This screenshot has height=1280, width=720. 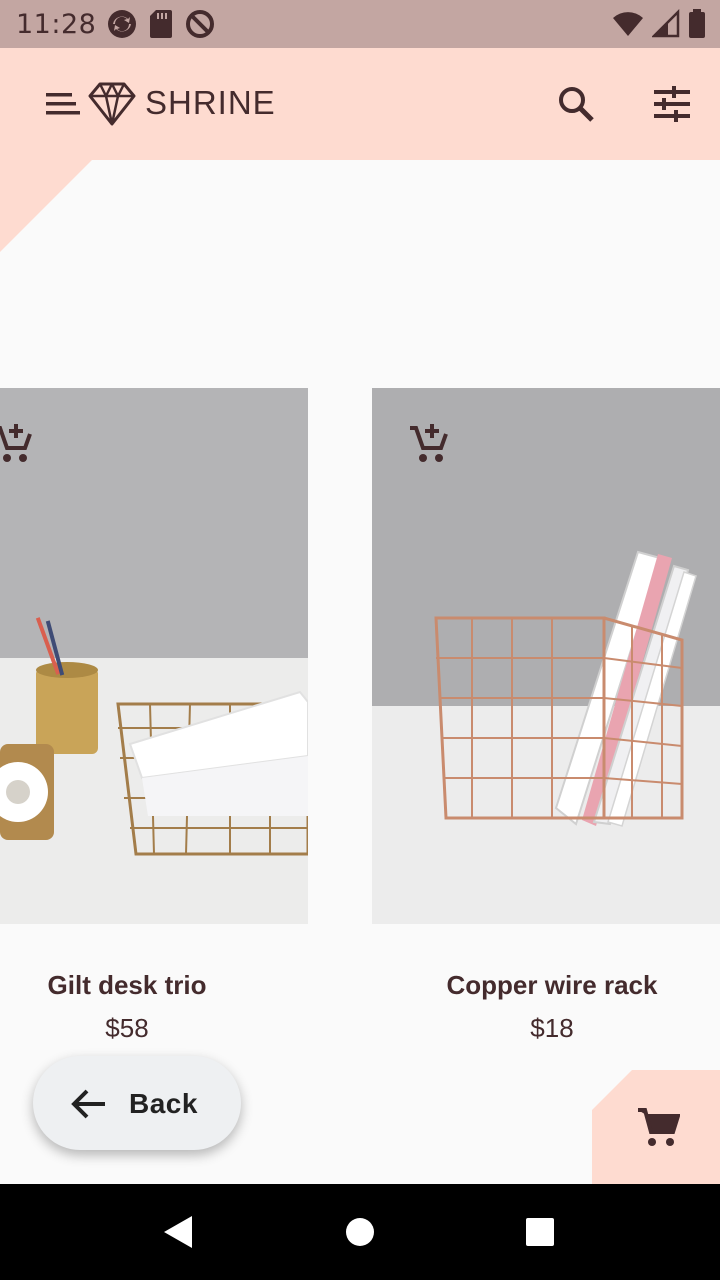 What do you see at coordinates (672, 104) in the screenshot?
I see `tune-icon` at bounding box center [672, 104].